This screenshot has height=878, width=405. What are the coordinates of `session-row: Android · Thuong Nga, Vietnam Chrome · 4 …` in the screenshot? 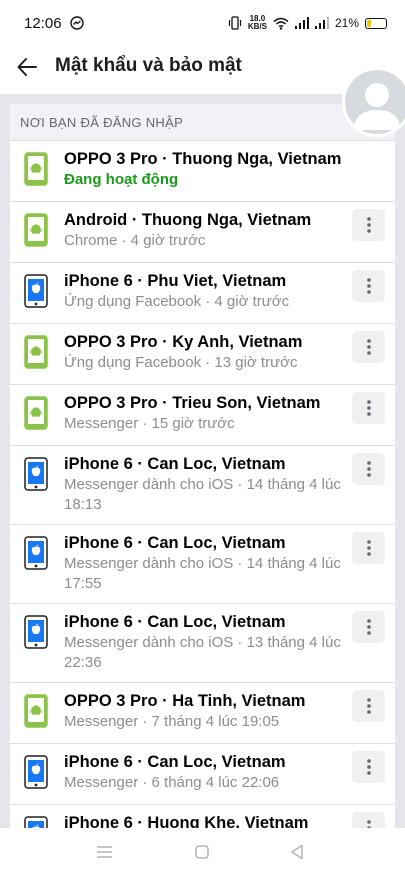 It's located at (202, 232).